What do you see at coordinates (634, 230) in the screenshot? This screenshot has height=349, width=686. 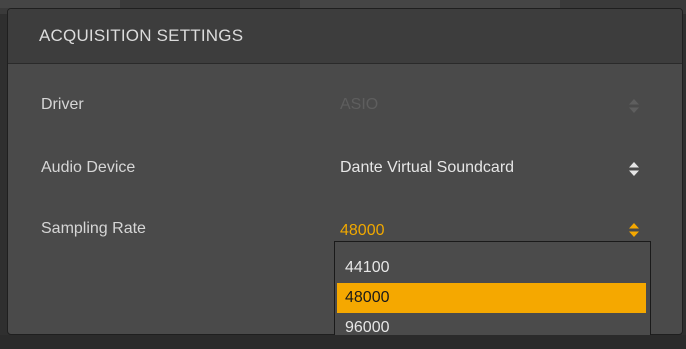 I see `sampling-rate-stepper-icon` at bounding box center [634, 230].